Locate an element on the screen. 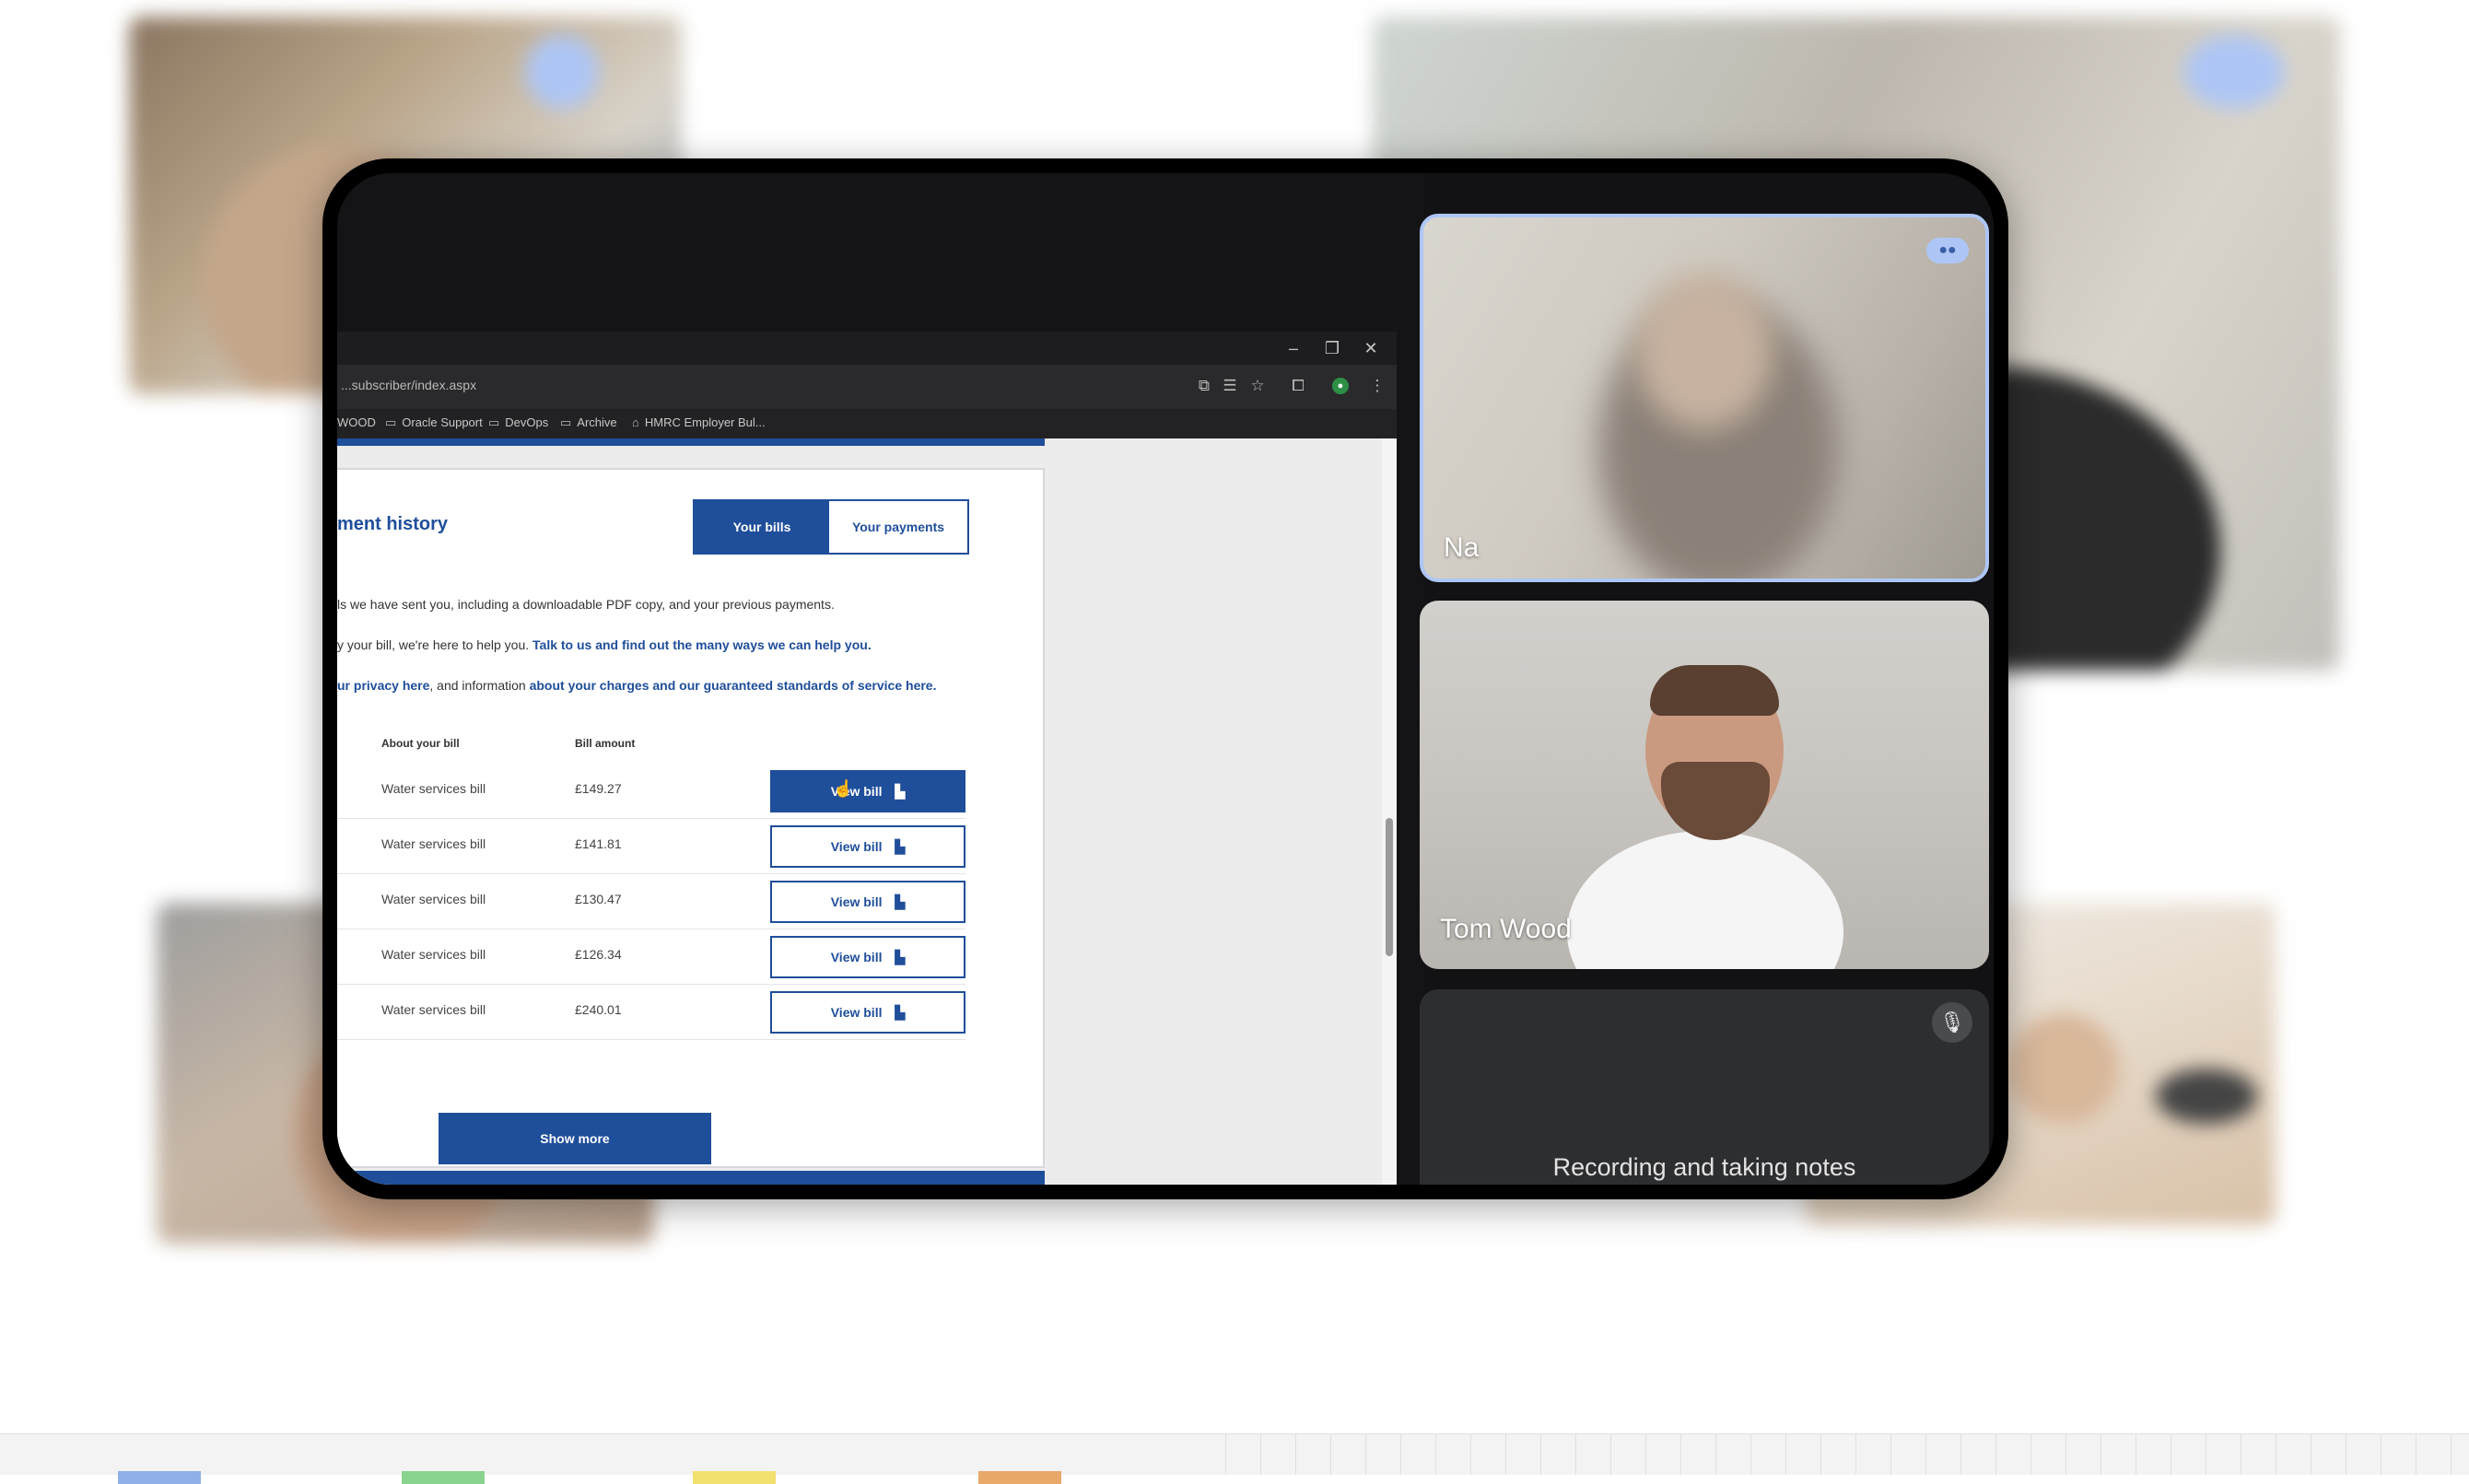 The height and width of the screenshot is (1484, 2469). table-row: Water services bill £130.47 View bill ▙ is located at coordinates (651, 901).